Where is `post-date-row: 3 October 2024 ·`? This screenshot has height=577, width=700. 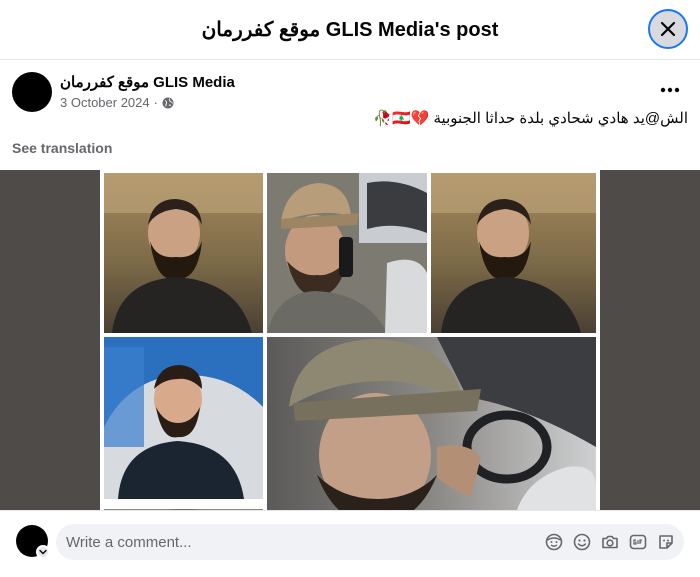 post-date-row: 3 October 2024 · is located at coordinates (147, 102).